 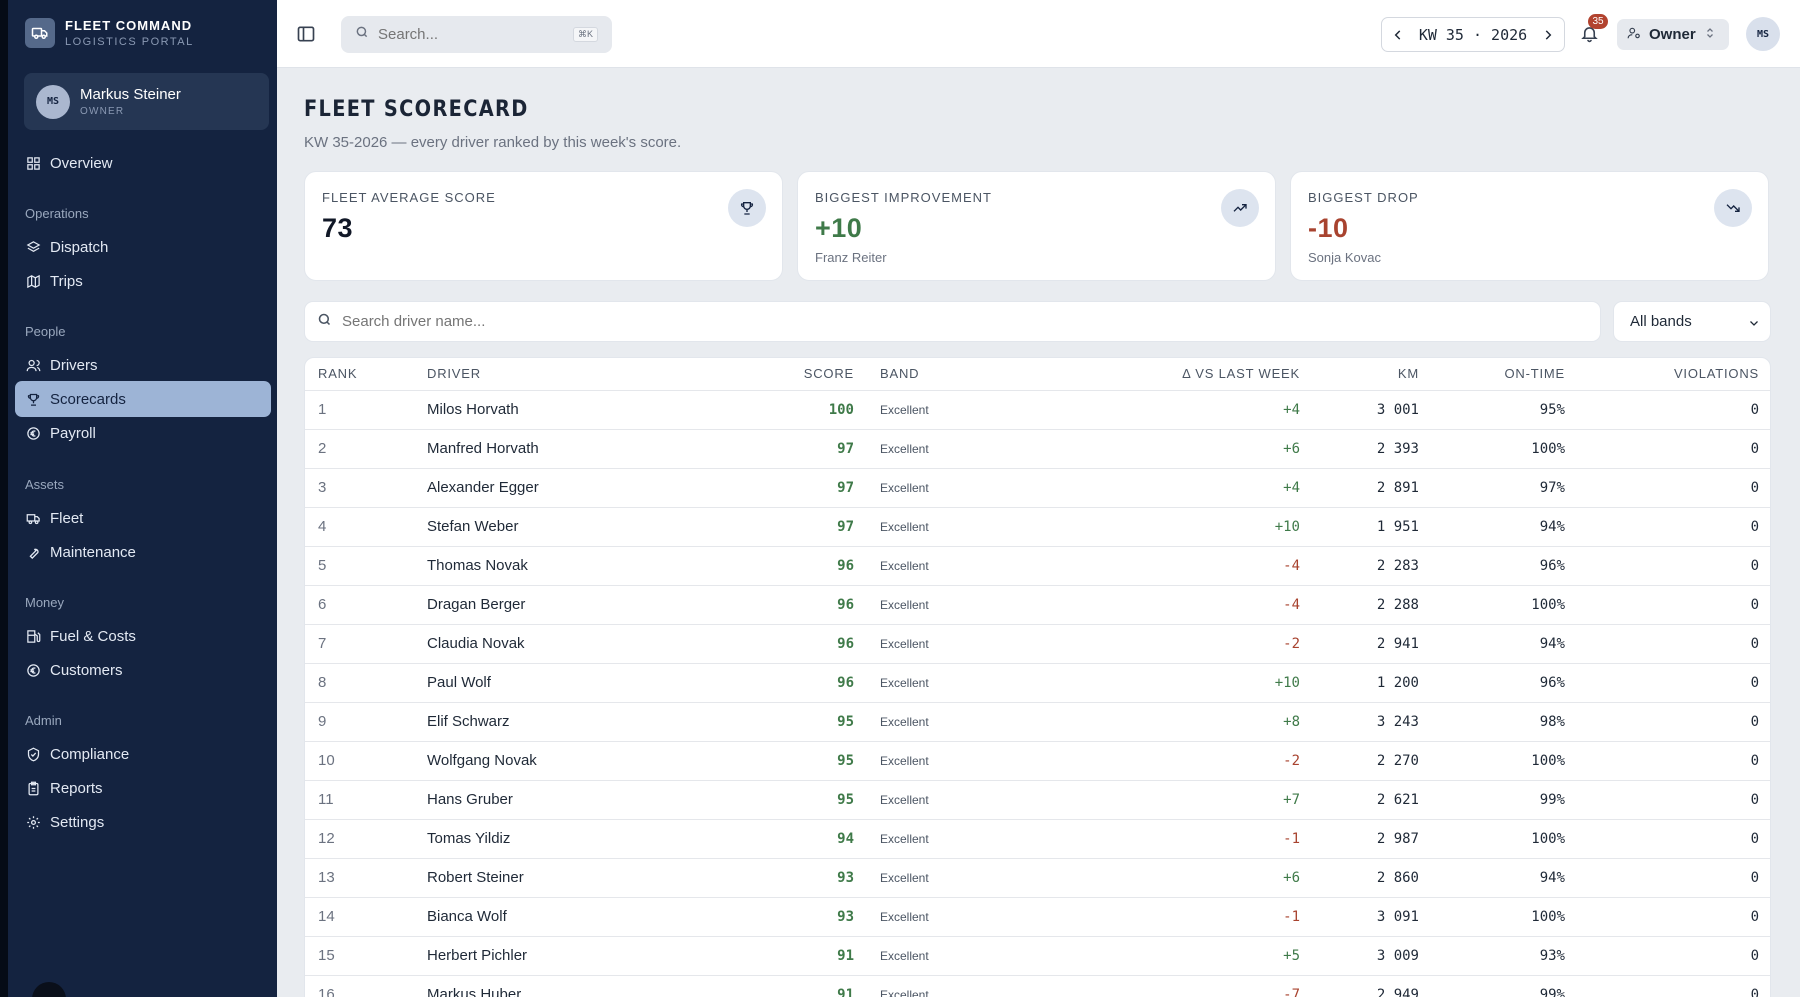 What do you see at coordinates (564, 374) in the screenshot?
I see `column-header-driver: DRIVER` at bounding box center [564, 374].